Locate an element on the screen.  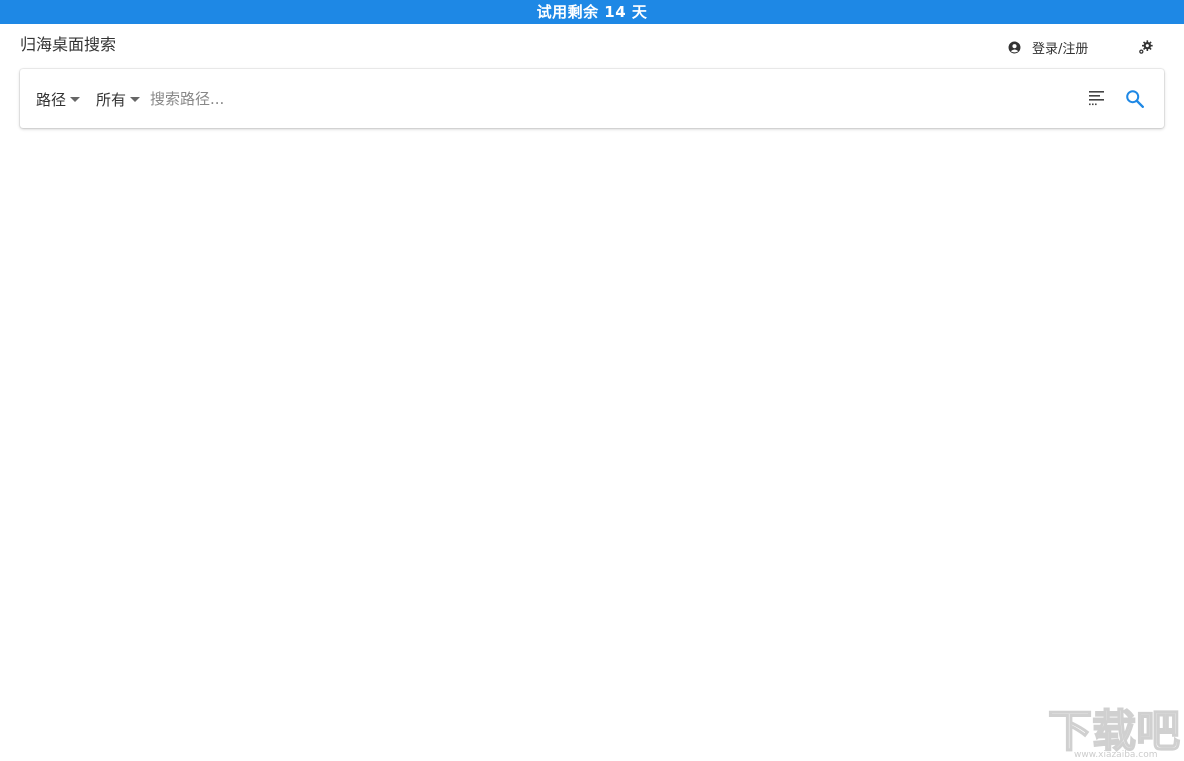
watermark-url: www.xiazaiba.com is located at coordinates (1116, 755).